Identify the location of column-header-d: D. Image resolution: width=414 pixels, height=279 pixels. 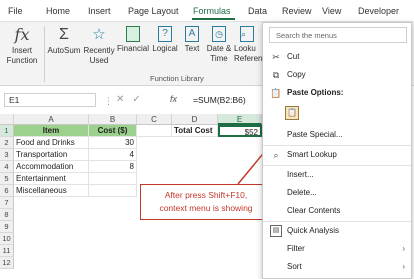
(195, 119).